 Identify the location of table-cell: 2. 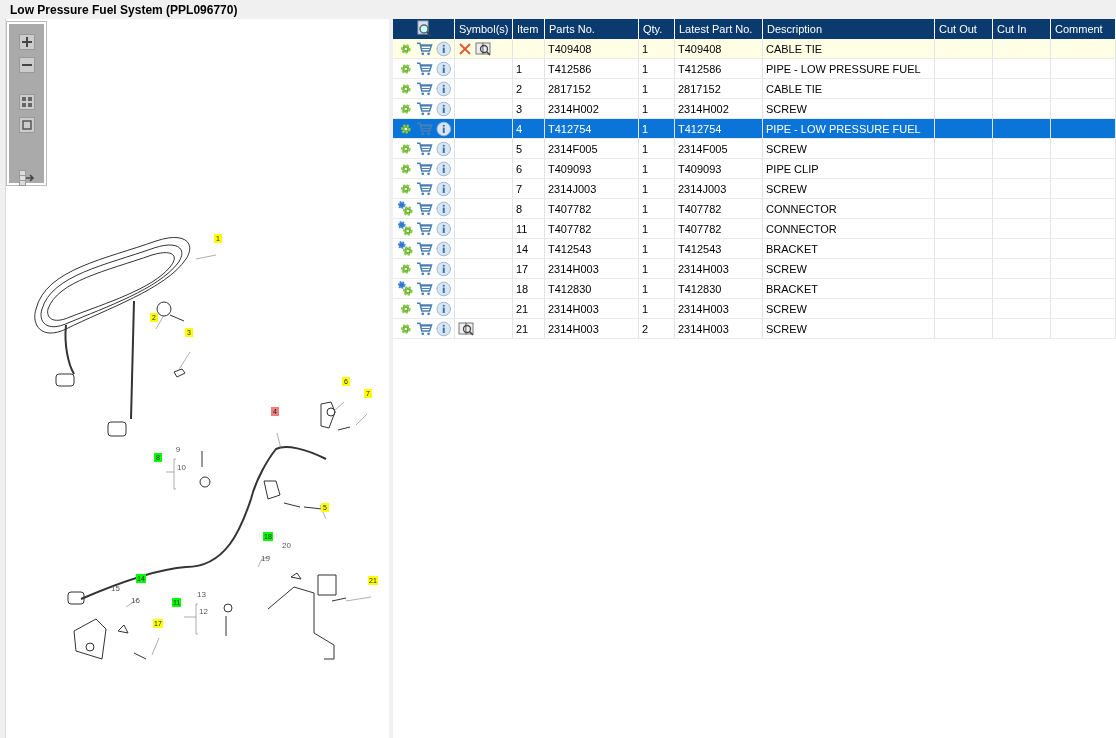
(528, 88).